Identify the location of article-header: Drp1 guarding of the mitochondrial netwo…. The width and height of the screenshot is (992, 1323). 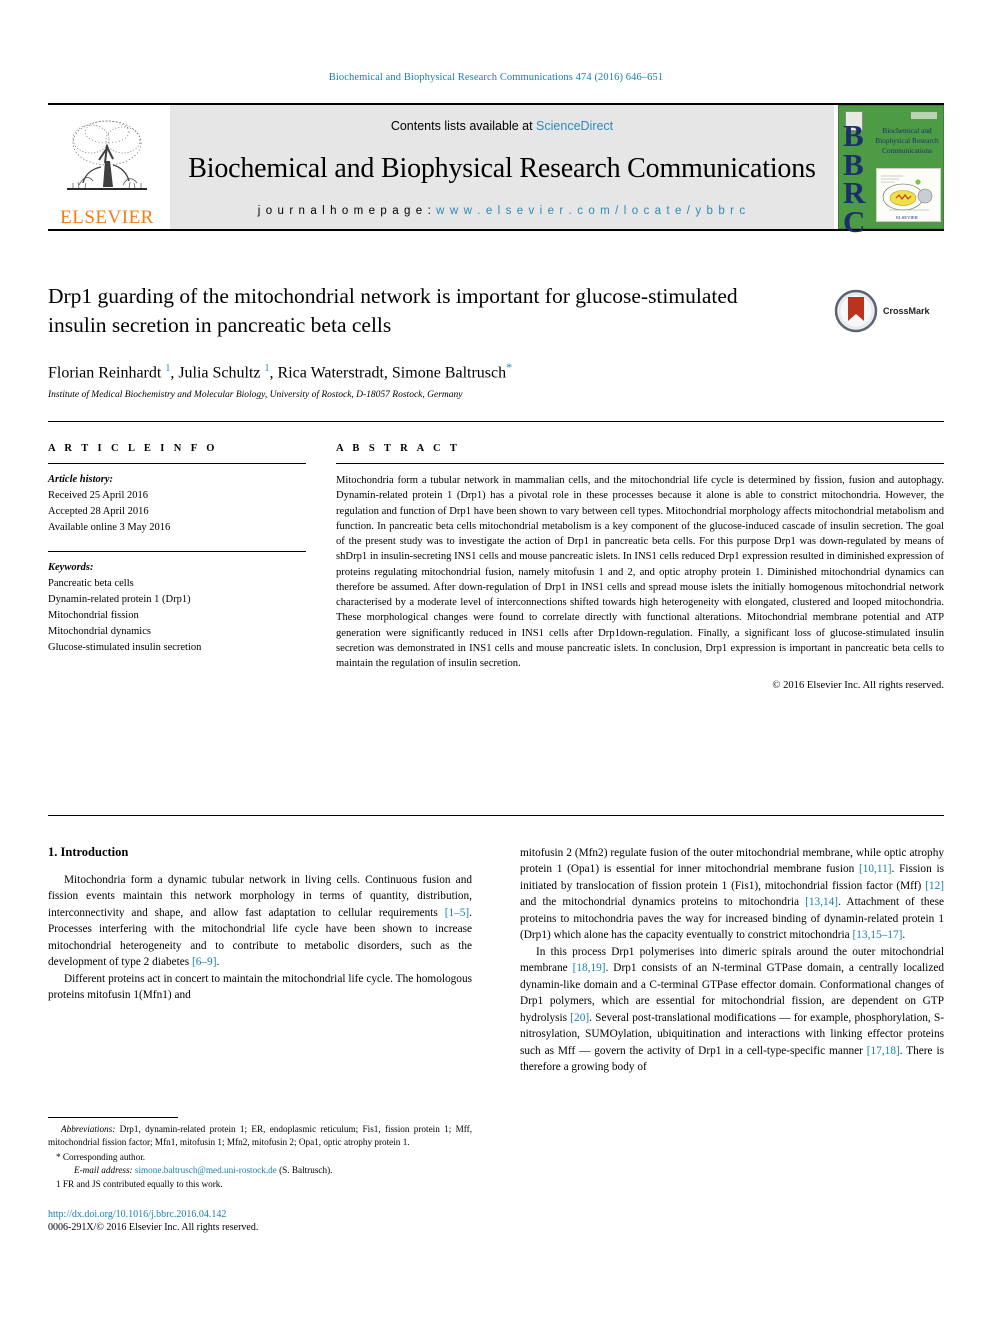
(496, 341).